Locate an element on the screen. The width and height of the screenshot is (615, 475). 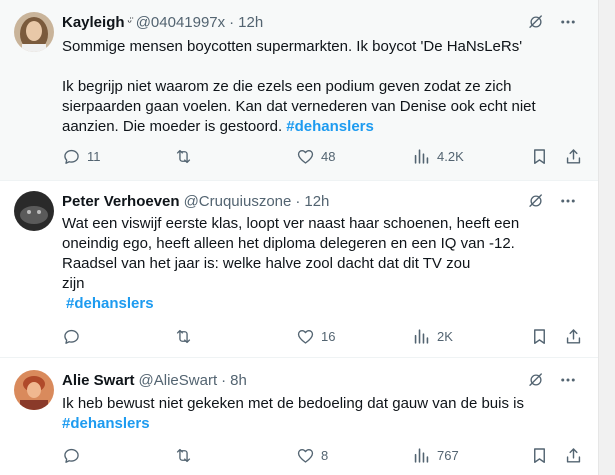
like-count: 16 is located at coordinates (328, 336).